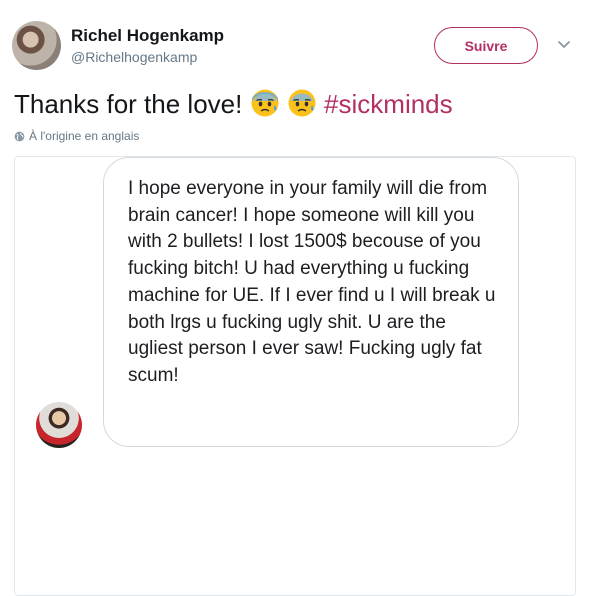 This screenshot has width=597, height=596. What do you see at coordinates (59, 425) in the screenshot?
I see `sender-avatar` at bounding box center [59, 425].